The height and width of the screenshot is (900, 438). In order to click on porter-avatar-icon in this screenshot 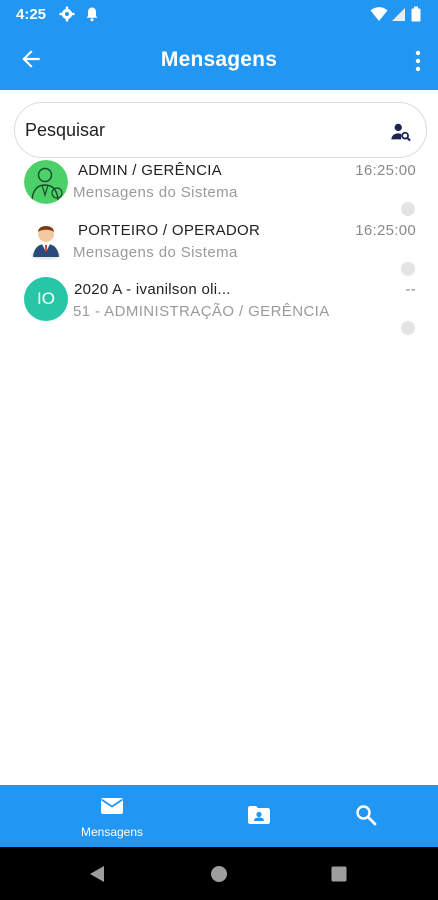, I will do `click(46, 243)`.